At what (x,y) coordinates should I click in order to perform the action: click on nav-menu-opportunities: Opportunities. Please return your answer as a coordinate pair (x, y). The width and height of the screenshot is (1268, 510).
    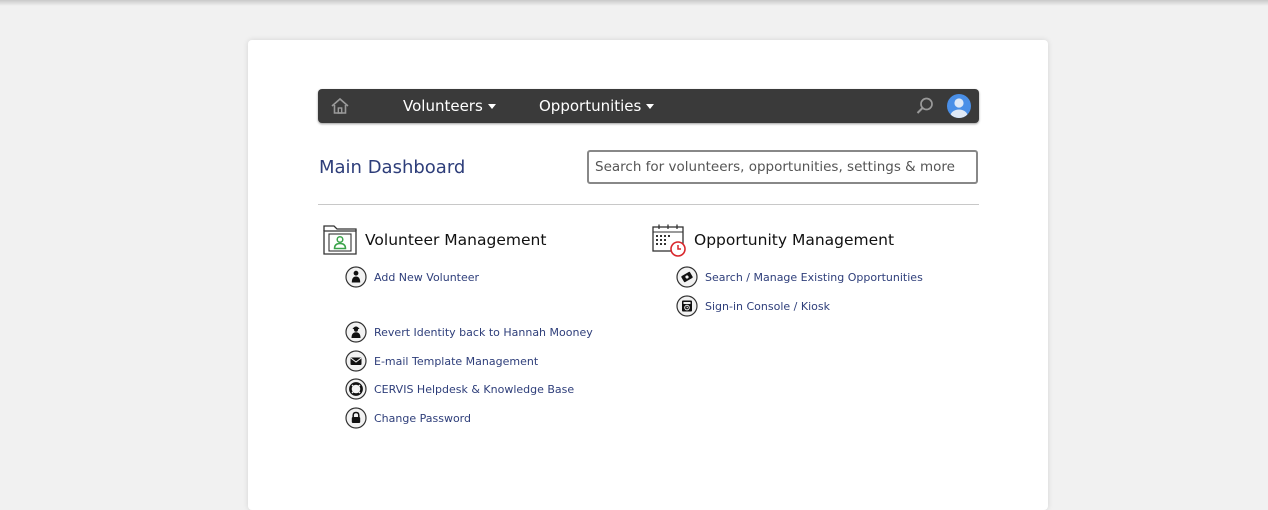
    Looking at the image, I should click on (597, 106).